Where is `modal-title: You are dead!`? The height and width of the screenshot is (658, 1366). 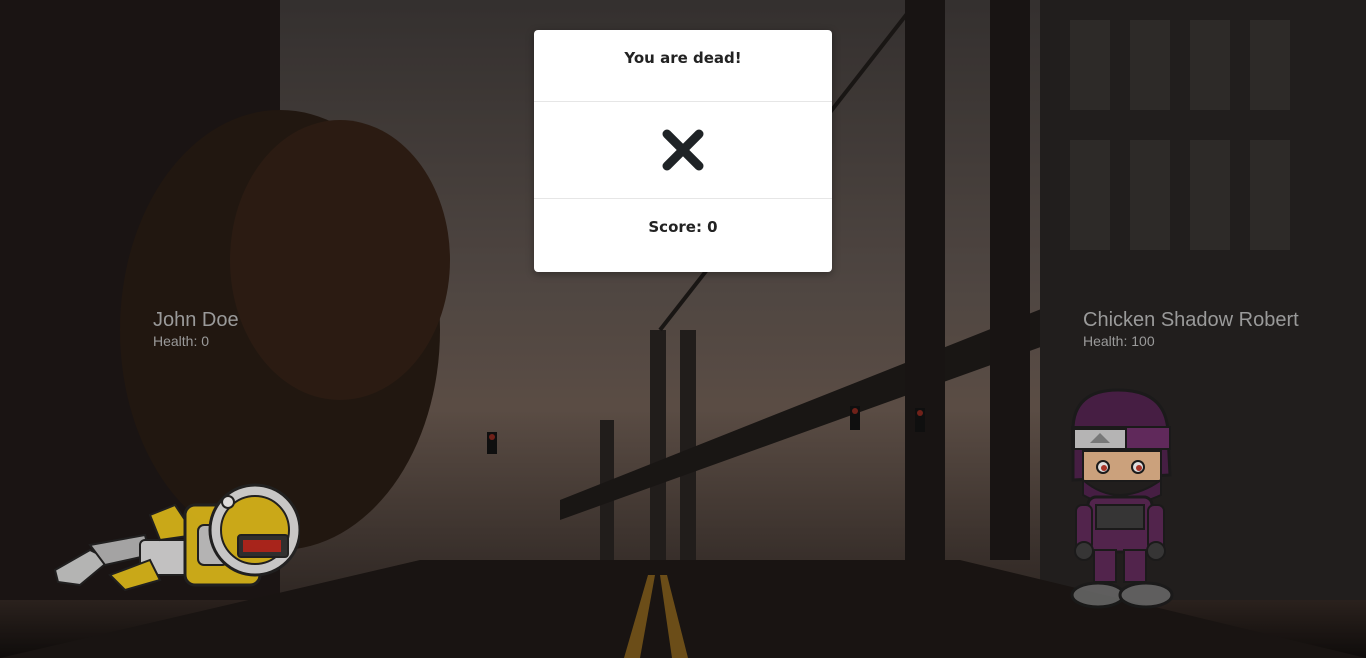 modal-title: You are dead! is located at coordinates (683, 58).